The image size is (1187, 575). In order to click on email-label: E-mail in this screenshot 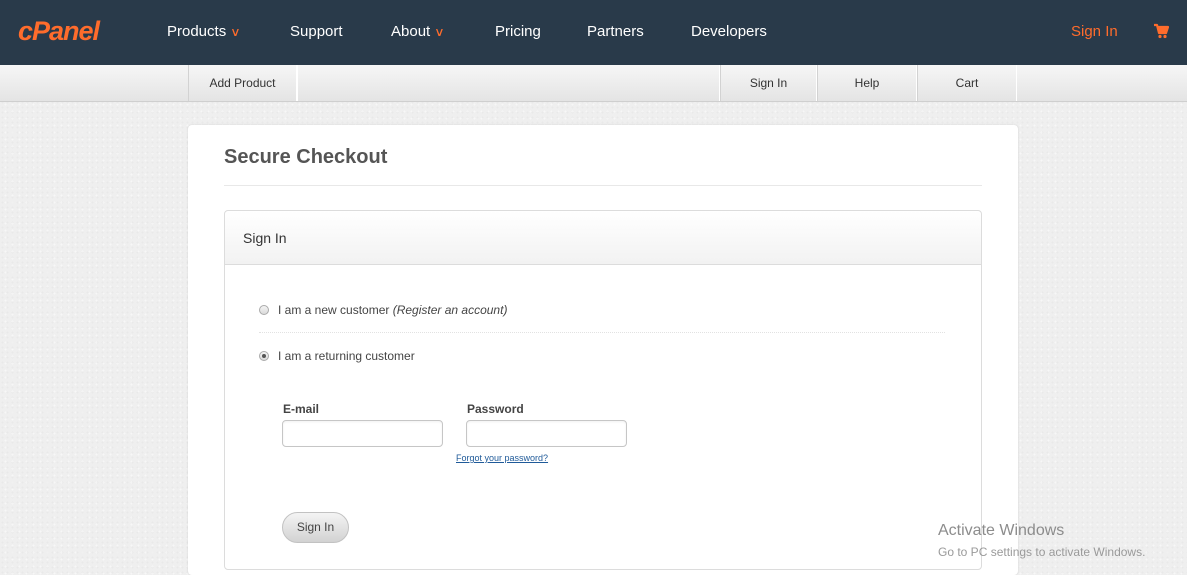, I will do `click(301, 409)`.